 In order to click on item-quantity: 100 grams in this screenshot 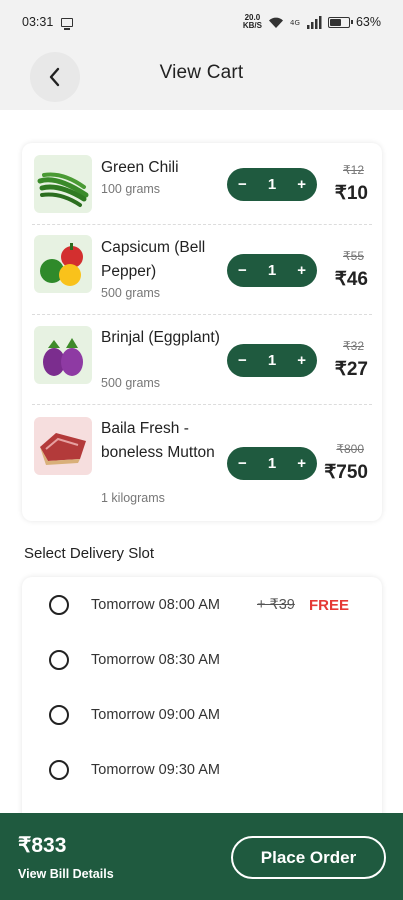, I will do `click(131, 189)`.